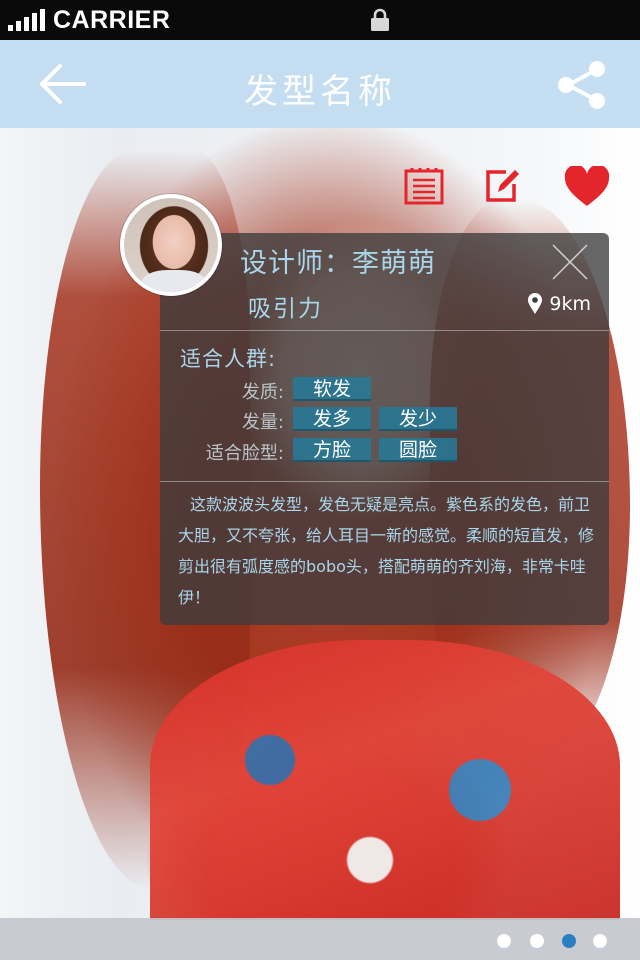 This screenshot has width=640, height=960. Describe the element at coordinates (380, 19) in the screenshot. I see `lock-icon` at that location.